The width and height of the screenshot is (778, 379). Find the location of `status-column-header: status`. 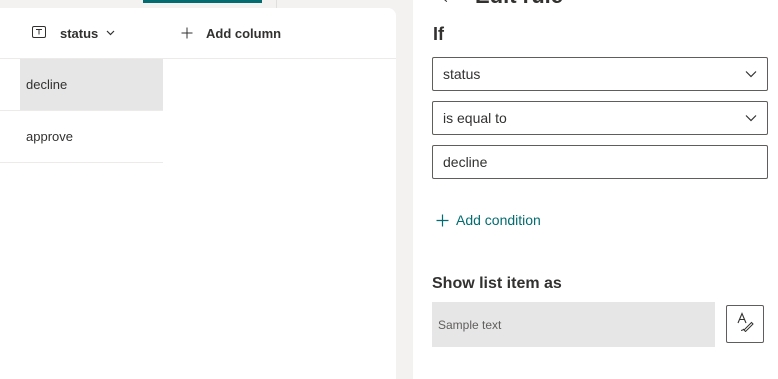

status-column-header: status is located at coordinates (70, 33).